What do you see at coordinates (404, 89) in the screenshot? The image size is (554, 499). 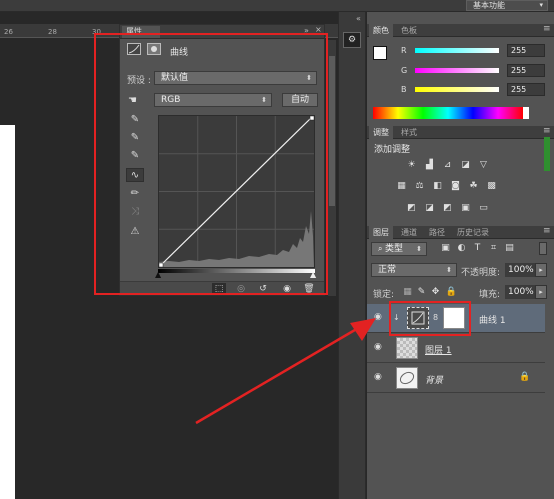 I see `b-label: B` at bounding box center [404, 89].